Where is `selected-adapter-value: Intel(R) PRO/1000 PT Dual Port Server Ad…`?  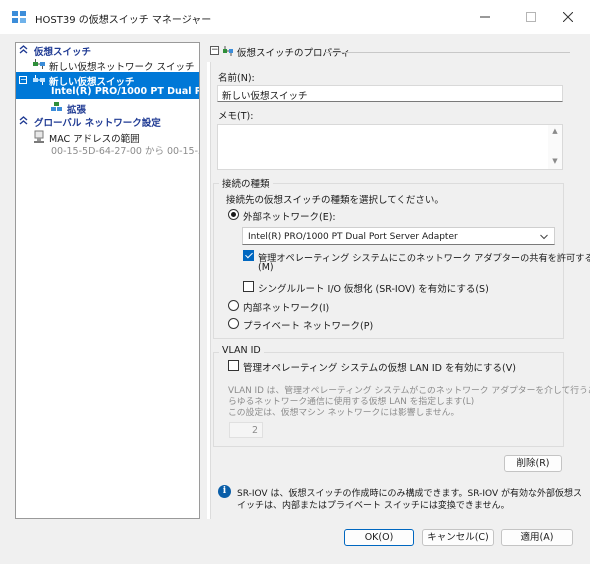 selected-adapter-value: Intel(R) PRO/1000 PT Dual Port Server Ad… is located at coordinates (353, 237).